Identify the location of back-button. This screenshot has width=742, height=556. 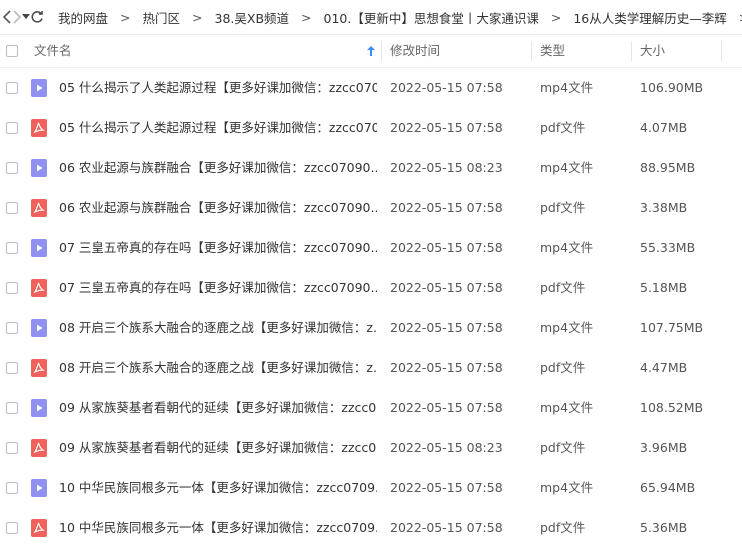
(7, 17).